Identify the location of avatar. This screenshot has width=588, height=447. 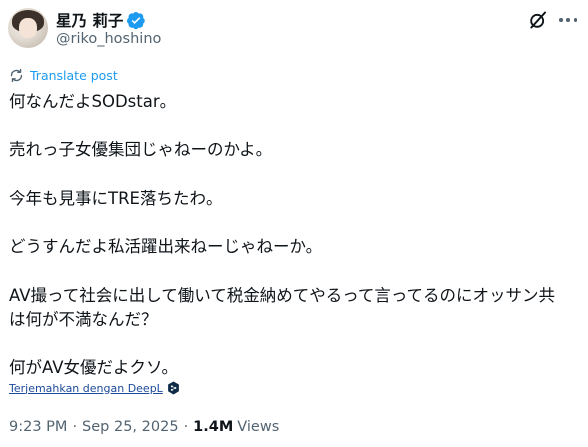
(28, 28).